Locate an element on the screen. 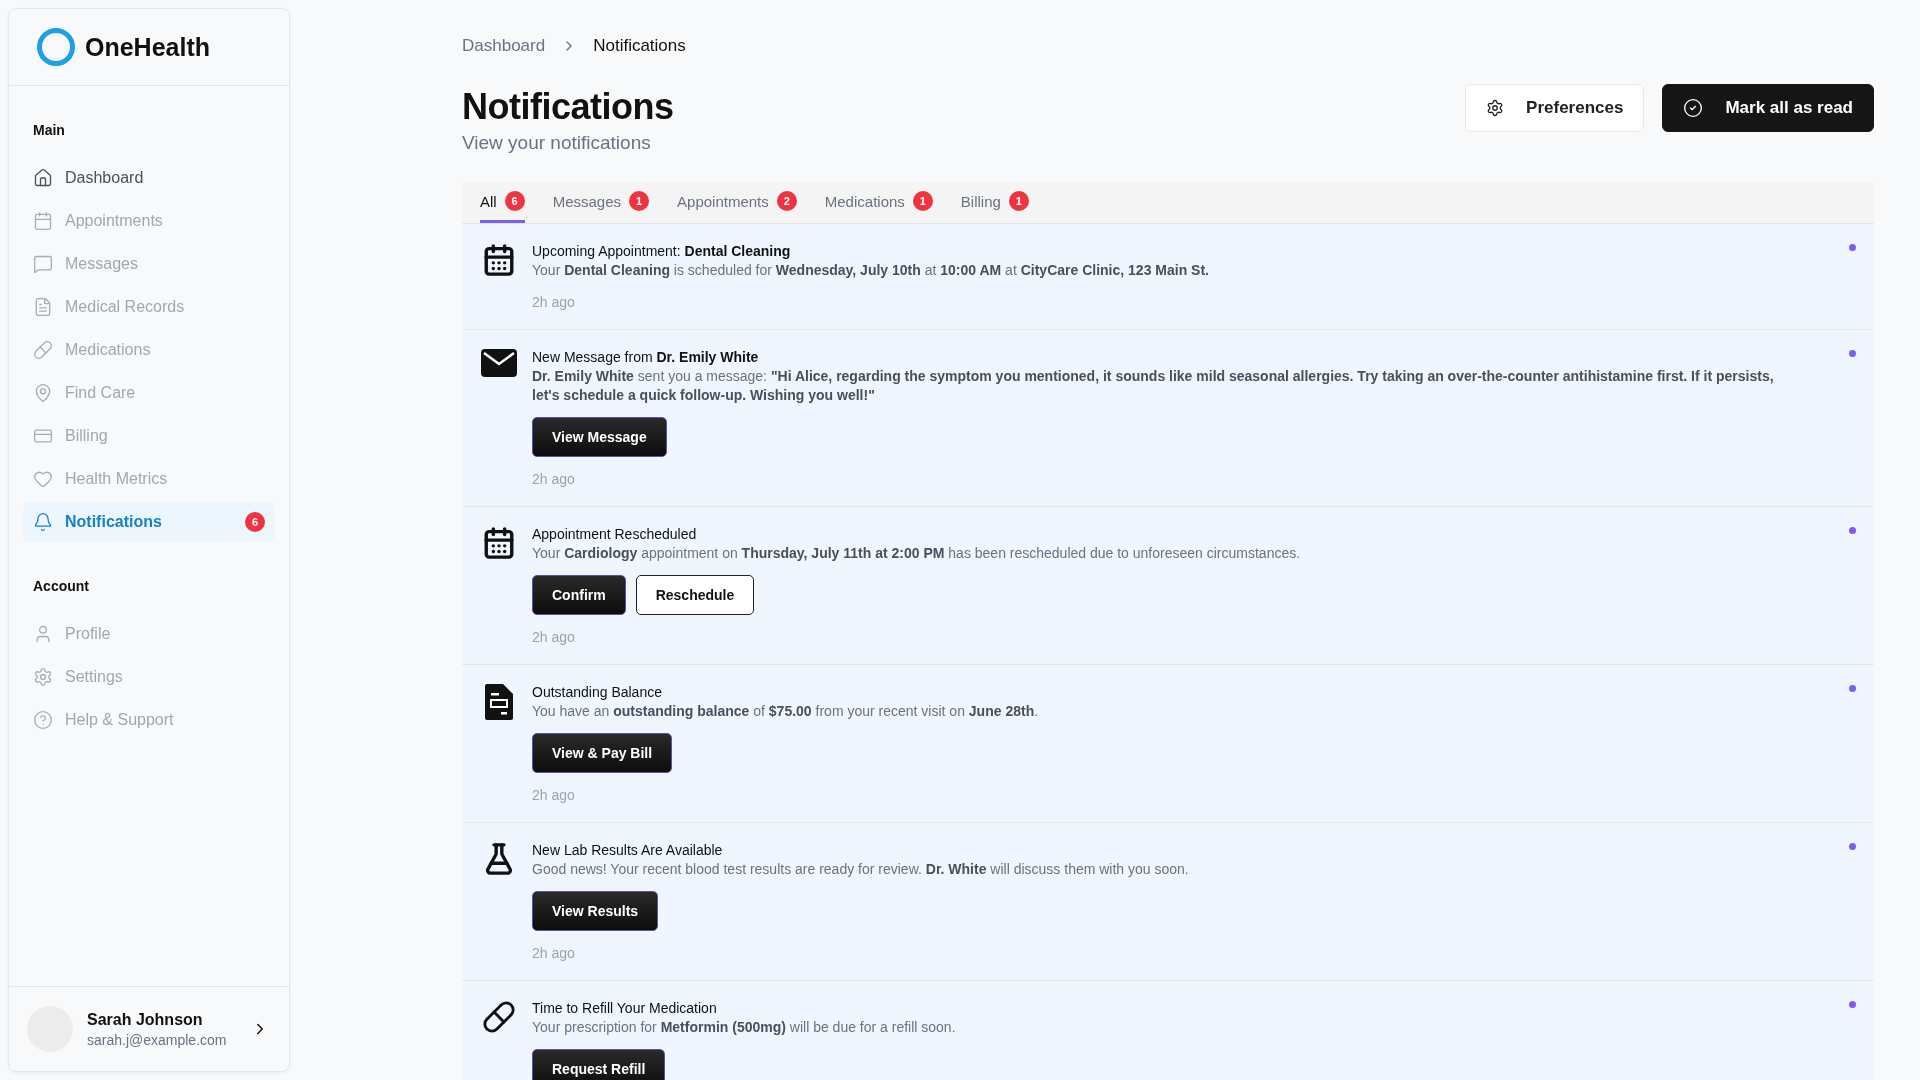 Image resolution: width=1920 pixels, height=1080 pixels. notification-title: Appointment Rescheduled is located at coordinates (615, 534).